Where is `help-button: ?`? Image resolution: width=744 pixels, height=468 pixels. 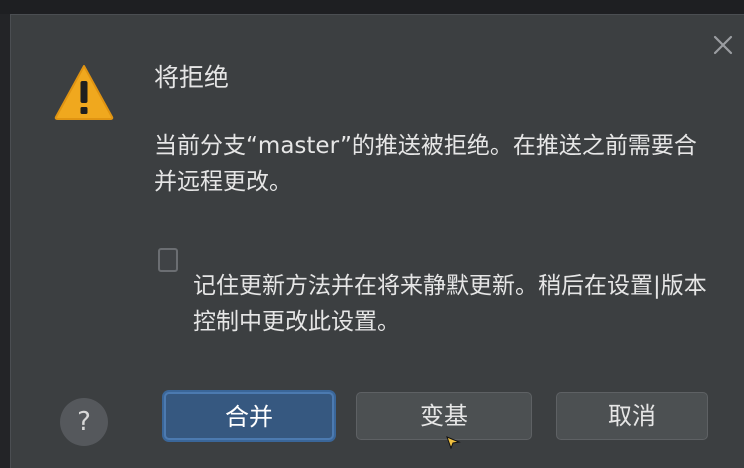
help-button: ? is located at coordinates (84, 422).